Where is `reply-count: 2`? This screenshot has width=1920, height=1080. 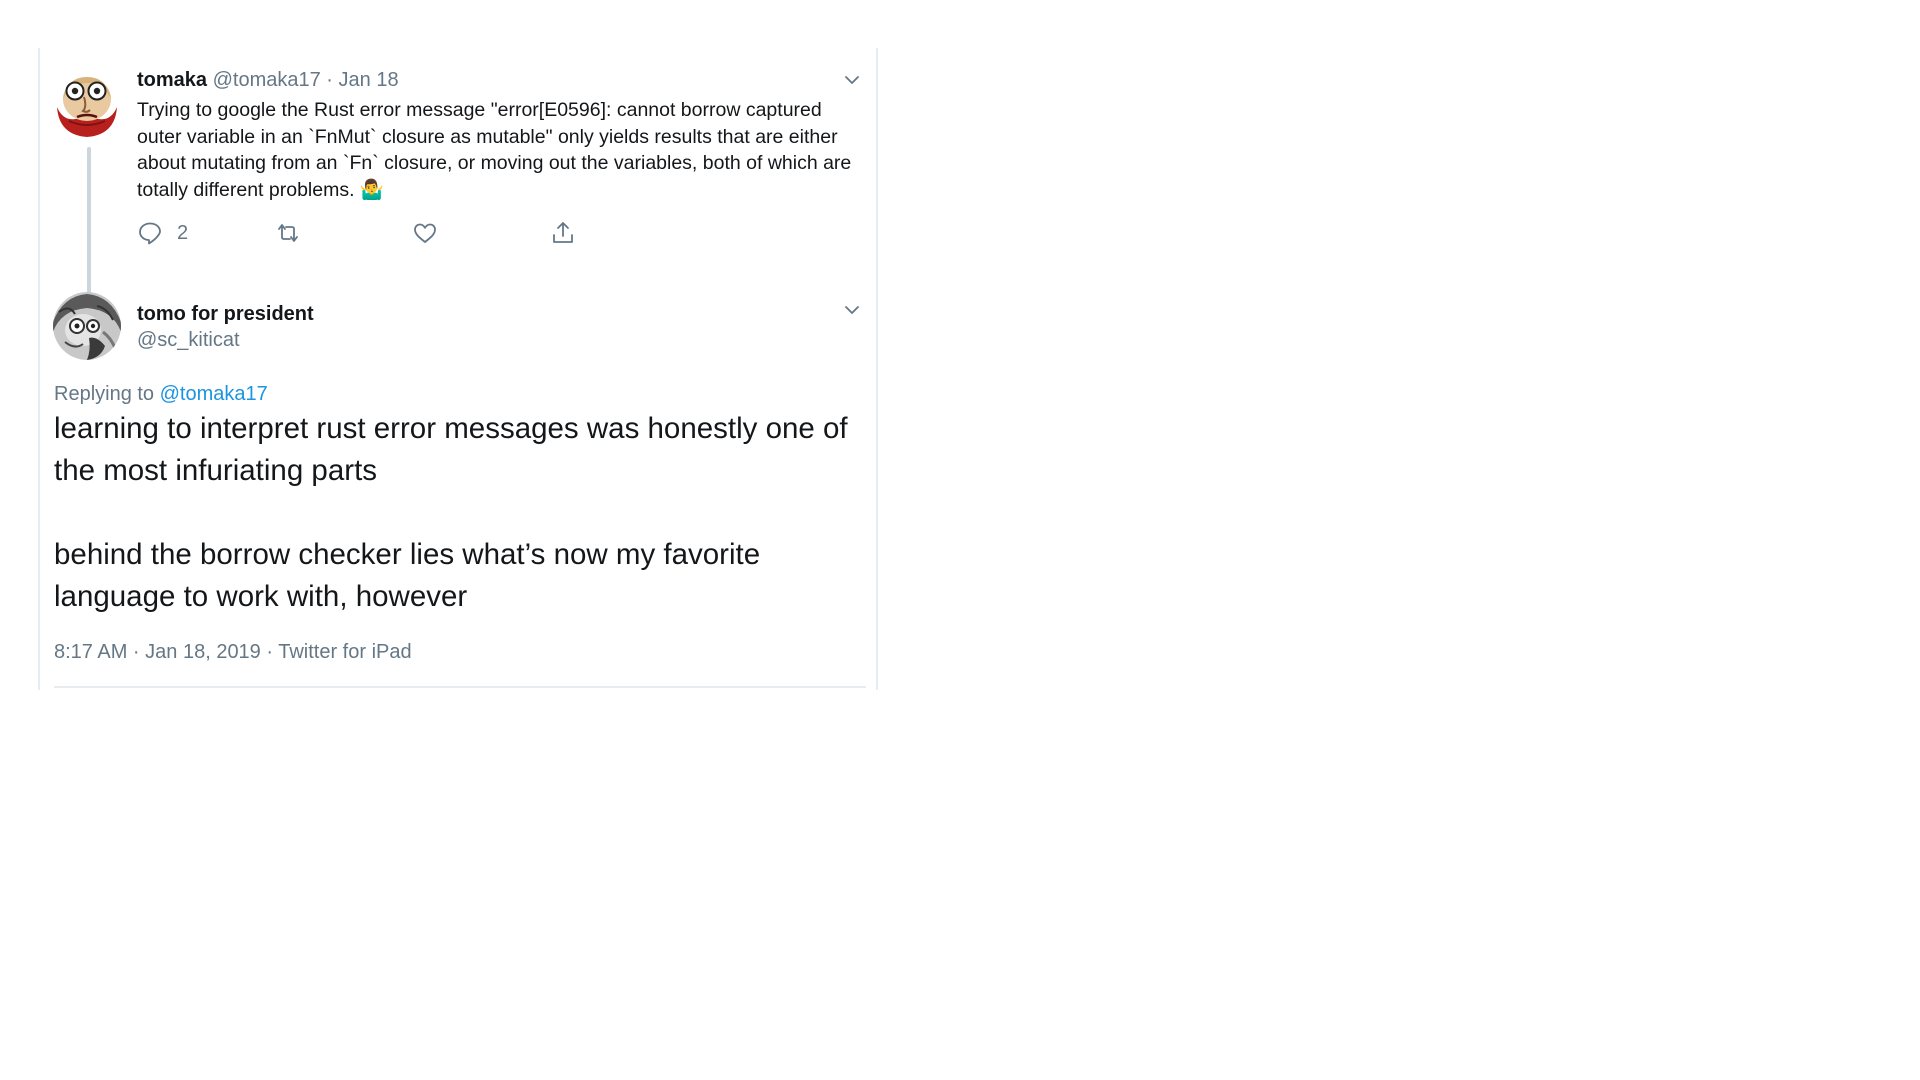
reply-count: 2 is located at coordinates (183, 232).